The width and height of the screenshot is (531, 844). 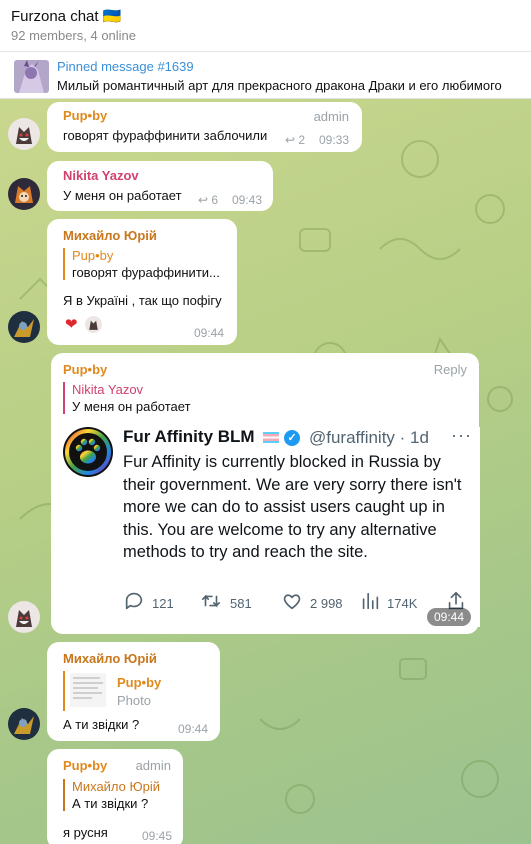 I want to click on reply-count: 121, so click(x=163, y=603).